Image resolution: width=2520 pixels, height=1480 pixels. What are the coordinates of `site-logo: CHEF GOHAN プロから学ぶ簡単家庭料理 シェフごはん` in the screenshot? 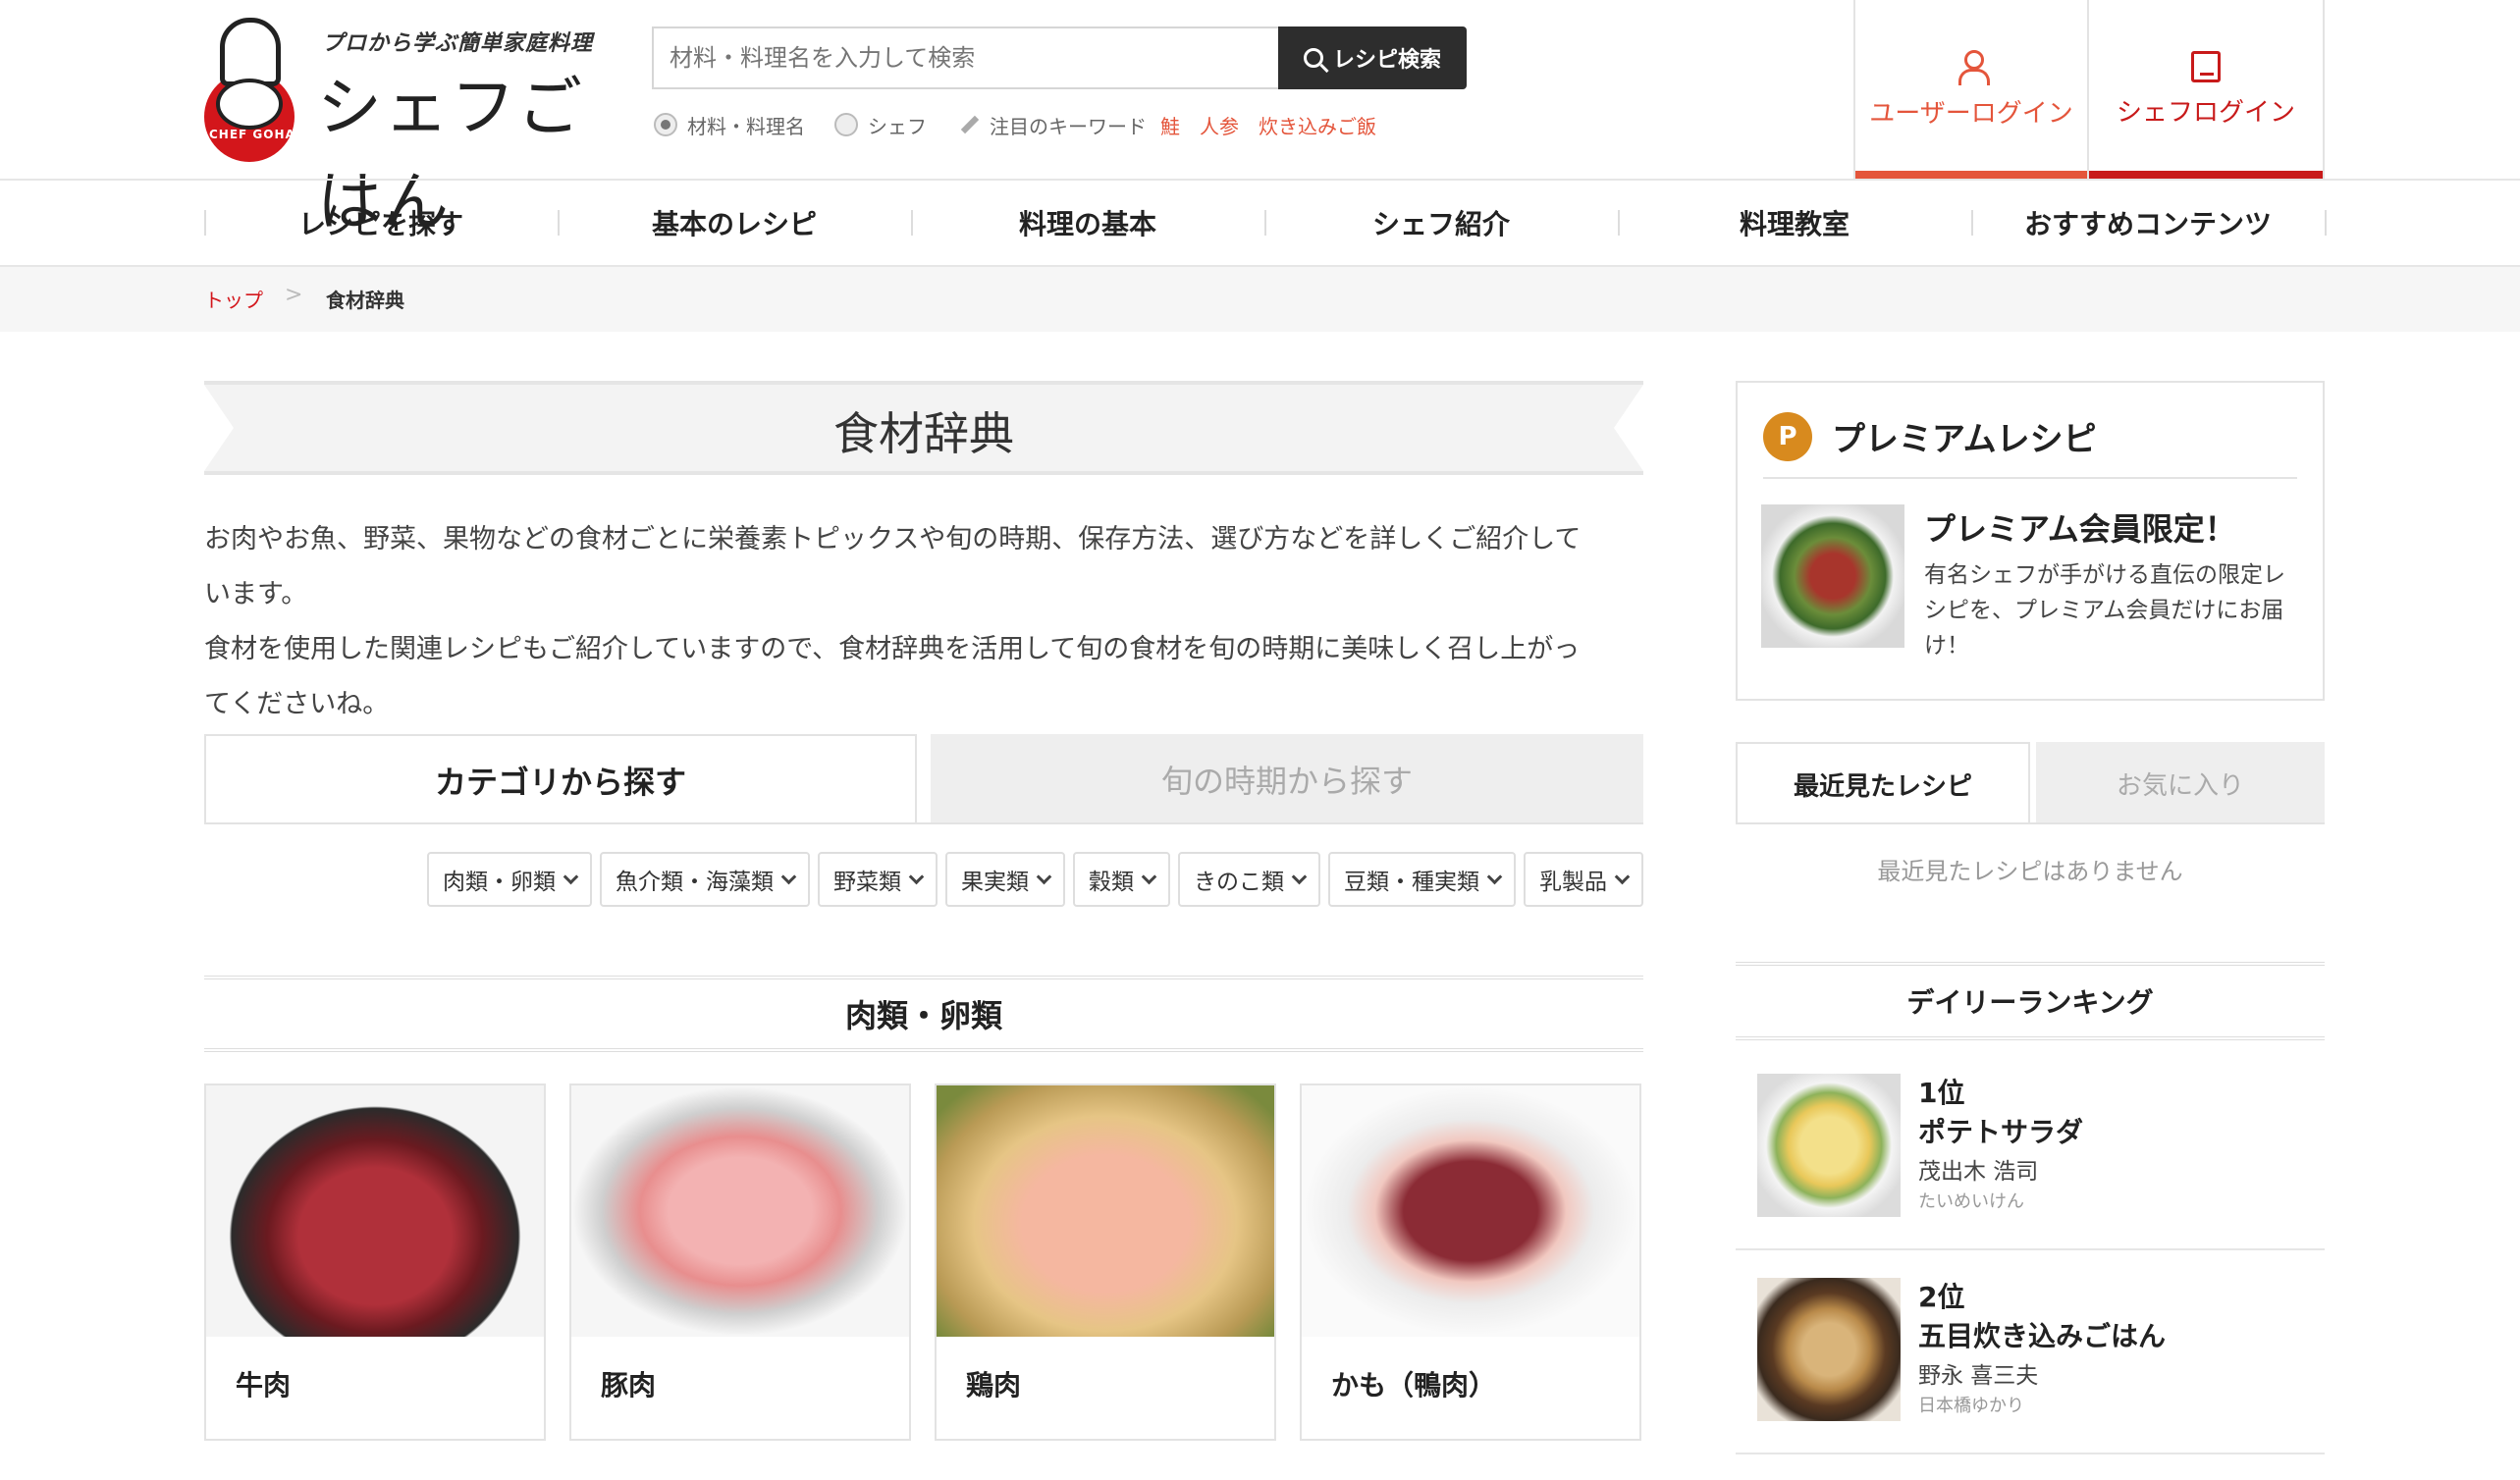 It's located at (410, 128).